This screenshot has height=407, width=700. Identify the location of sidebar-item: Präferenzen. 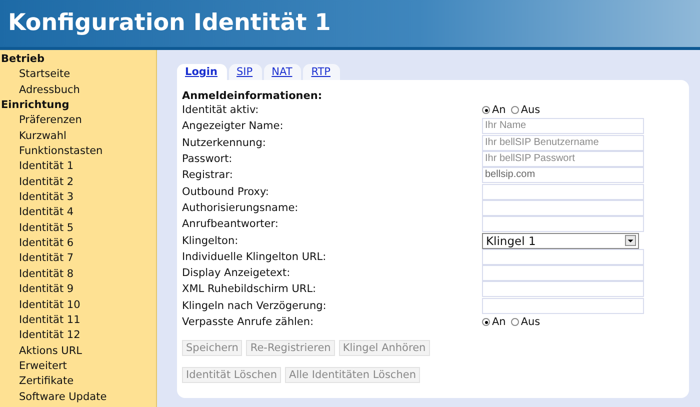
(78, 121).